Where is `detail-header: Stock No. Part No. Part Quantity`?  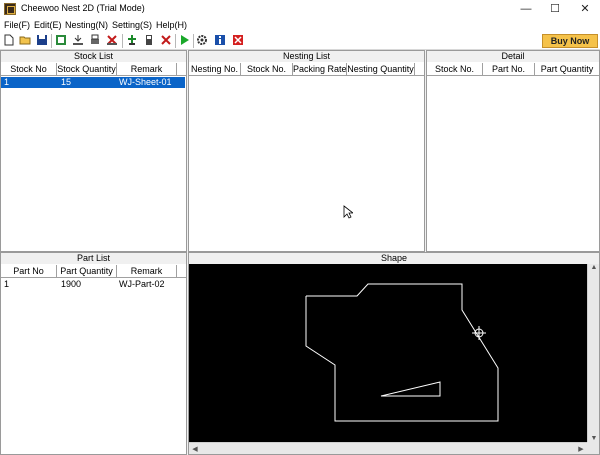 detail-header: Stock No. Part No. Part Quantity is located at coordinates (513, 69).